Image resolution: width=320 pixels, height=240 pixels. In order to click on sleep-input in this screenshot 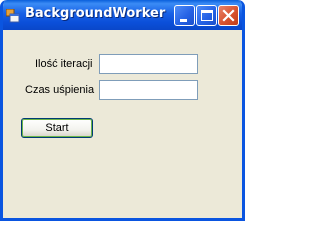, I will do `click(148, 90)`.